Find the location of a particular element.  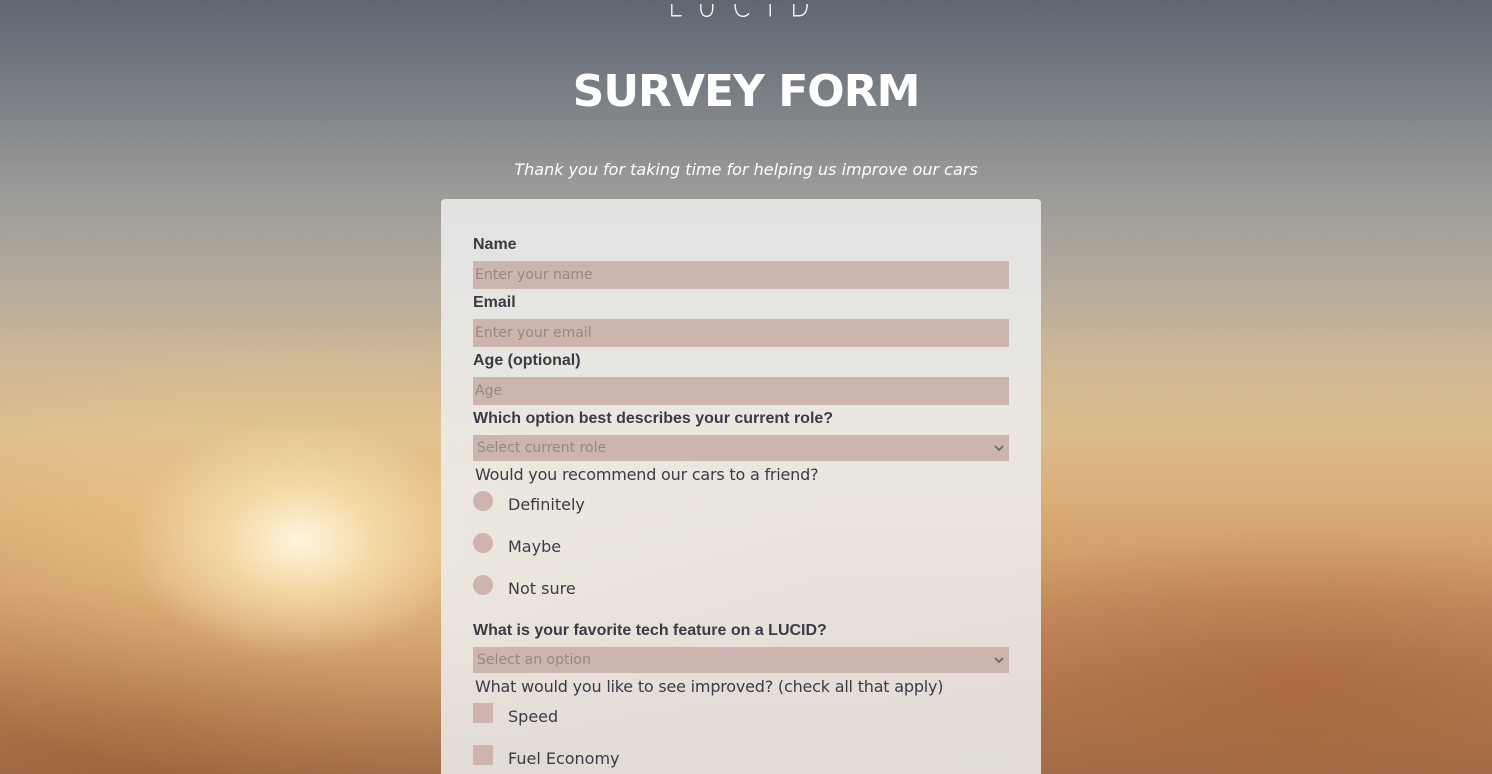

email-input is located at coordinates (741, 333).